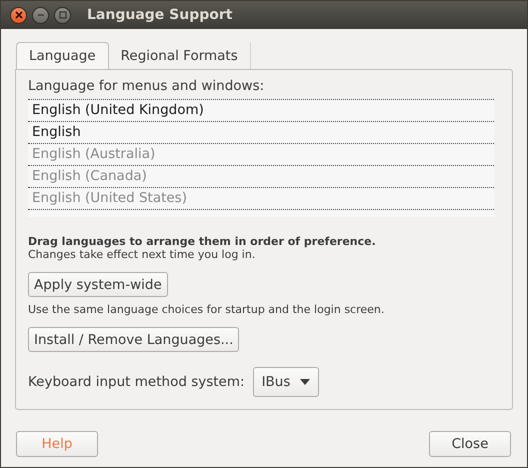 The width and height of the screenshot is (528, 468). Describe the element at coordinates (202, 241) in the screenshot. I see `drag-hint: Drag languages to arrange them in order of preference.` at that location.